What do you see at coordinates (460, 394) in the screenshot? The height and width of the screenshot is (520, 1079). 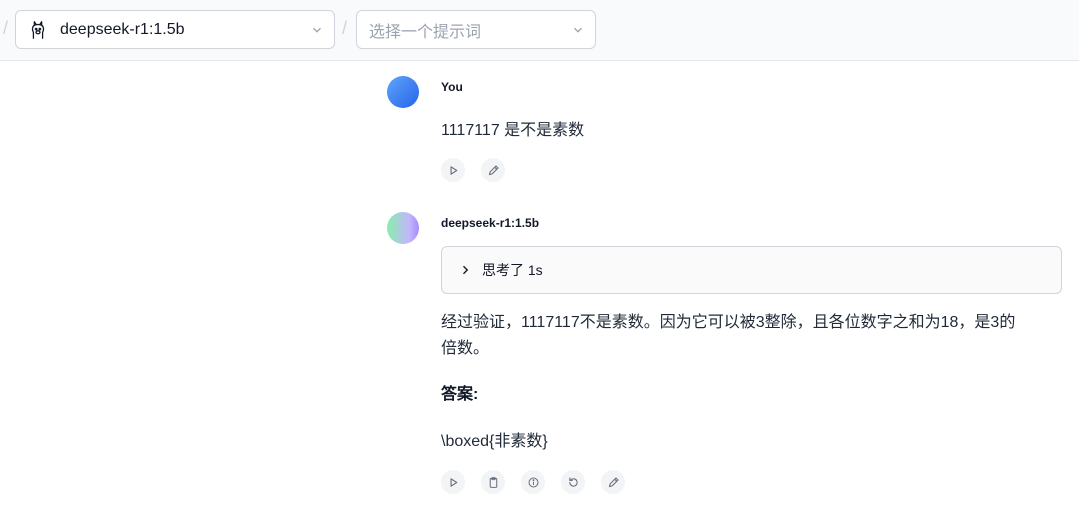 I see `answer-heading: 答案:` at bounding box center [460, 394].